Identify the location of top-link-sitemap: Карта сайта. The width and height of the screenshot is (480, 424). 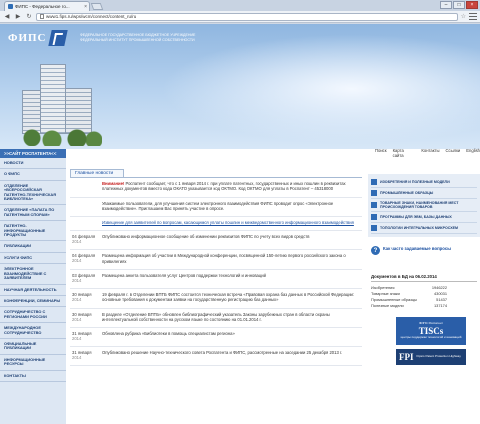
(404, 153).